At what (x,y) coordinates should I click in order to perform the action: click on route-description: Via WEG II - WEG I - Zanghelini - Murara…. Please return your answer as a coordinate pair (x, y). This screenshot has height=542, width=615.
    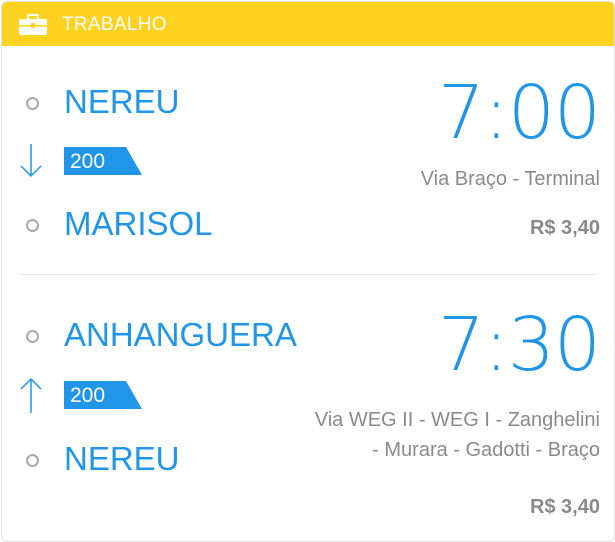
    Looking at the image, I should click on (457, 435).